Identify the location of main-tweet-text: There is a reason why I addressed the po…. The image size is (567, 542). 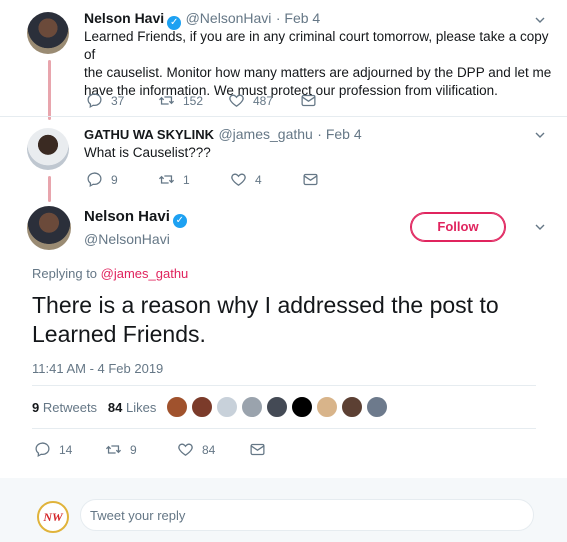
(265, 320).